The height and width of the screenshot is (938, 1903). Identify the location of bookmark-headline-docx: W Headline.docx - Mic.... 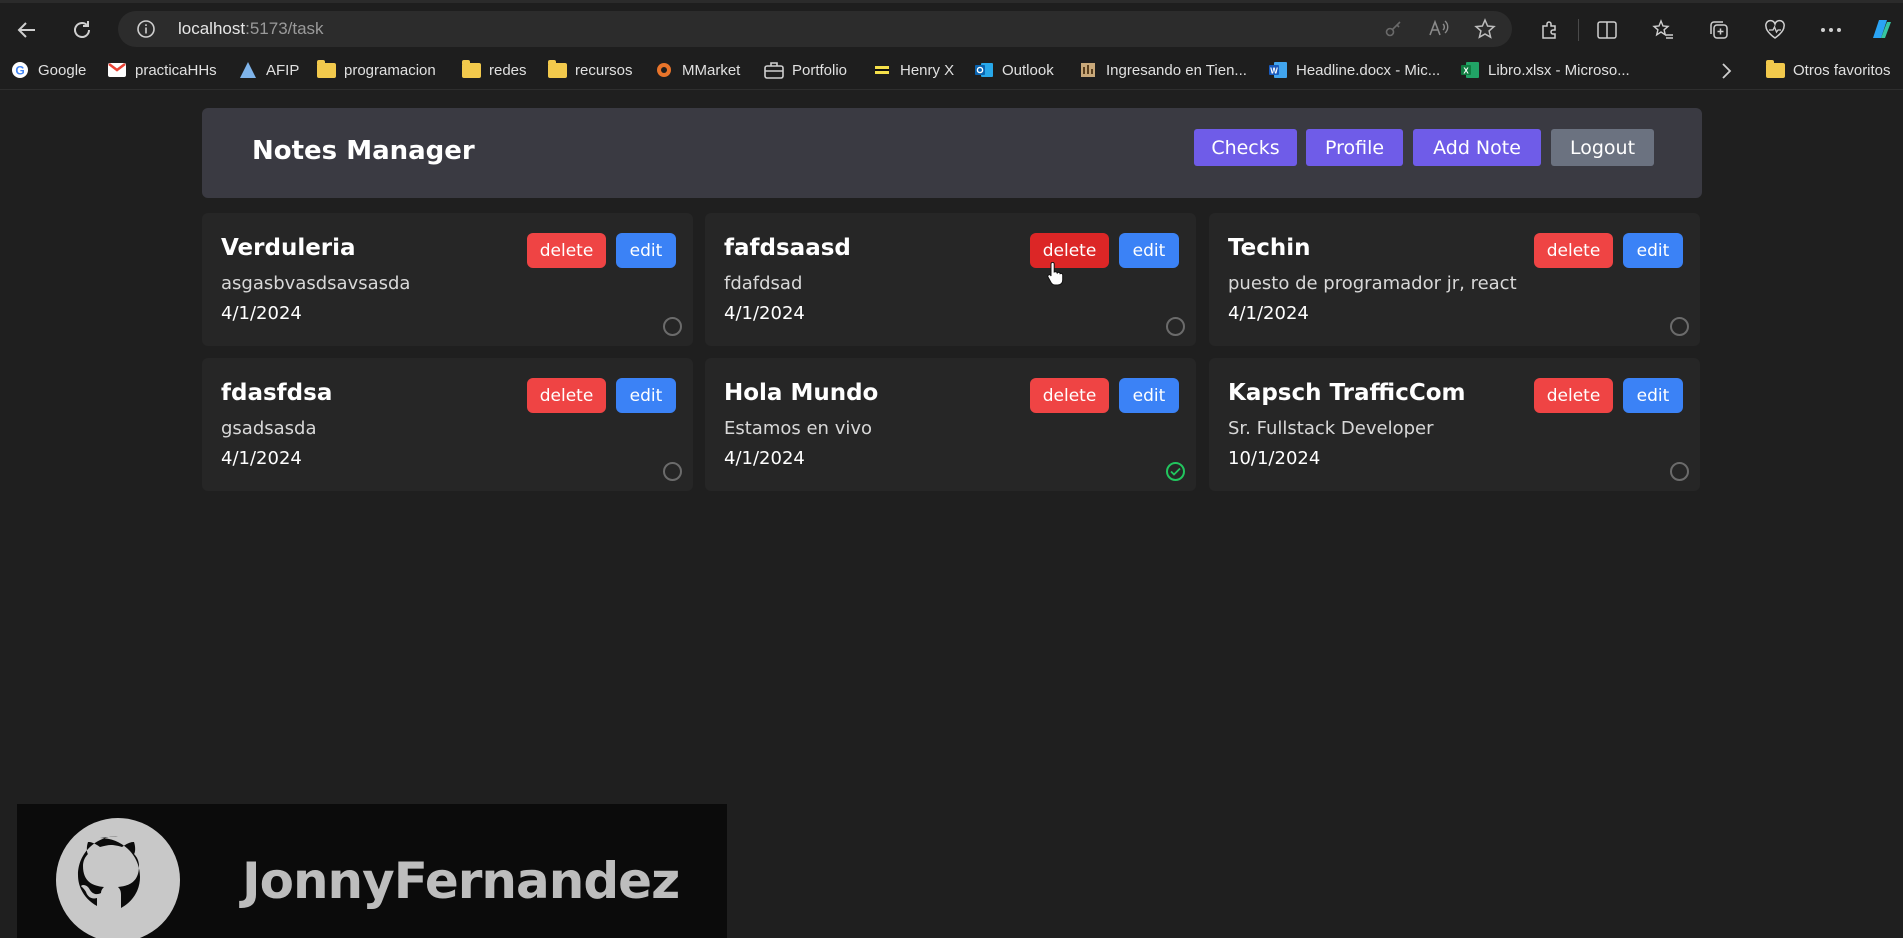
(1354, 70).